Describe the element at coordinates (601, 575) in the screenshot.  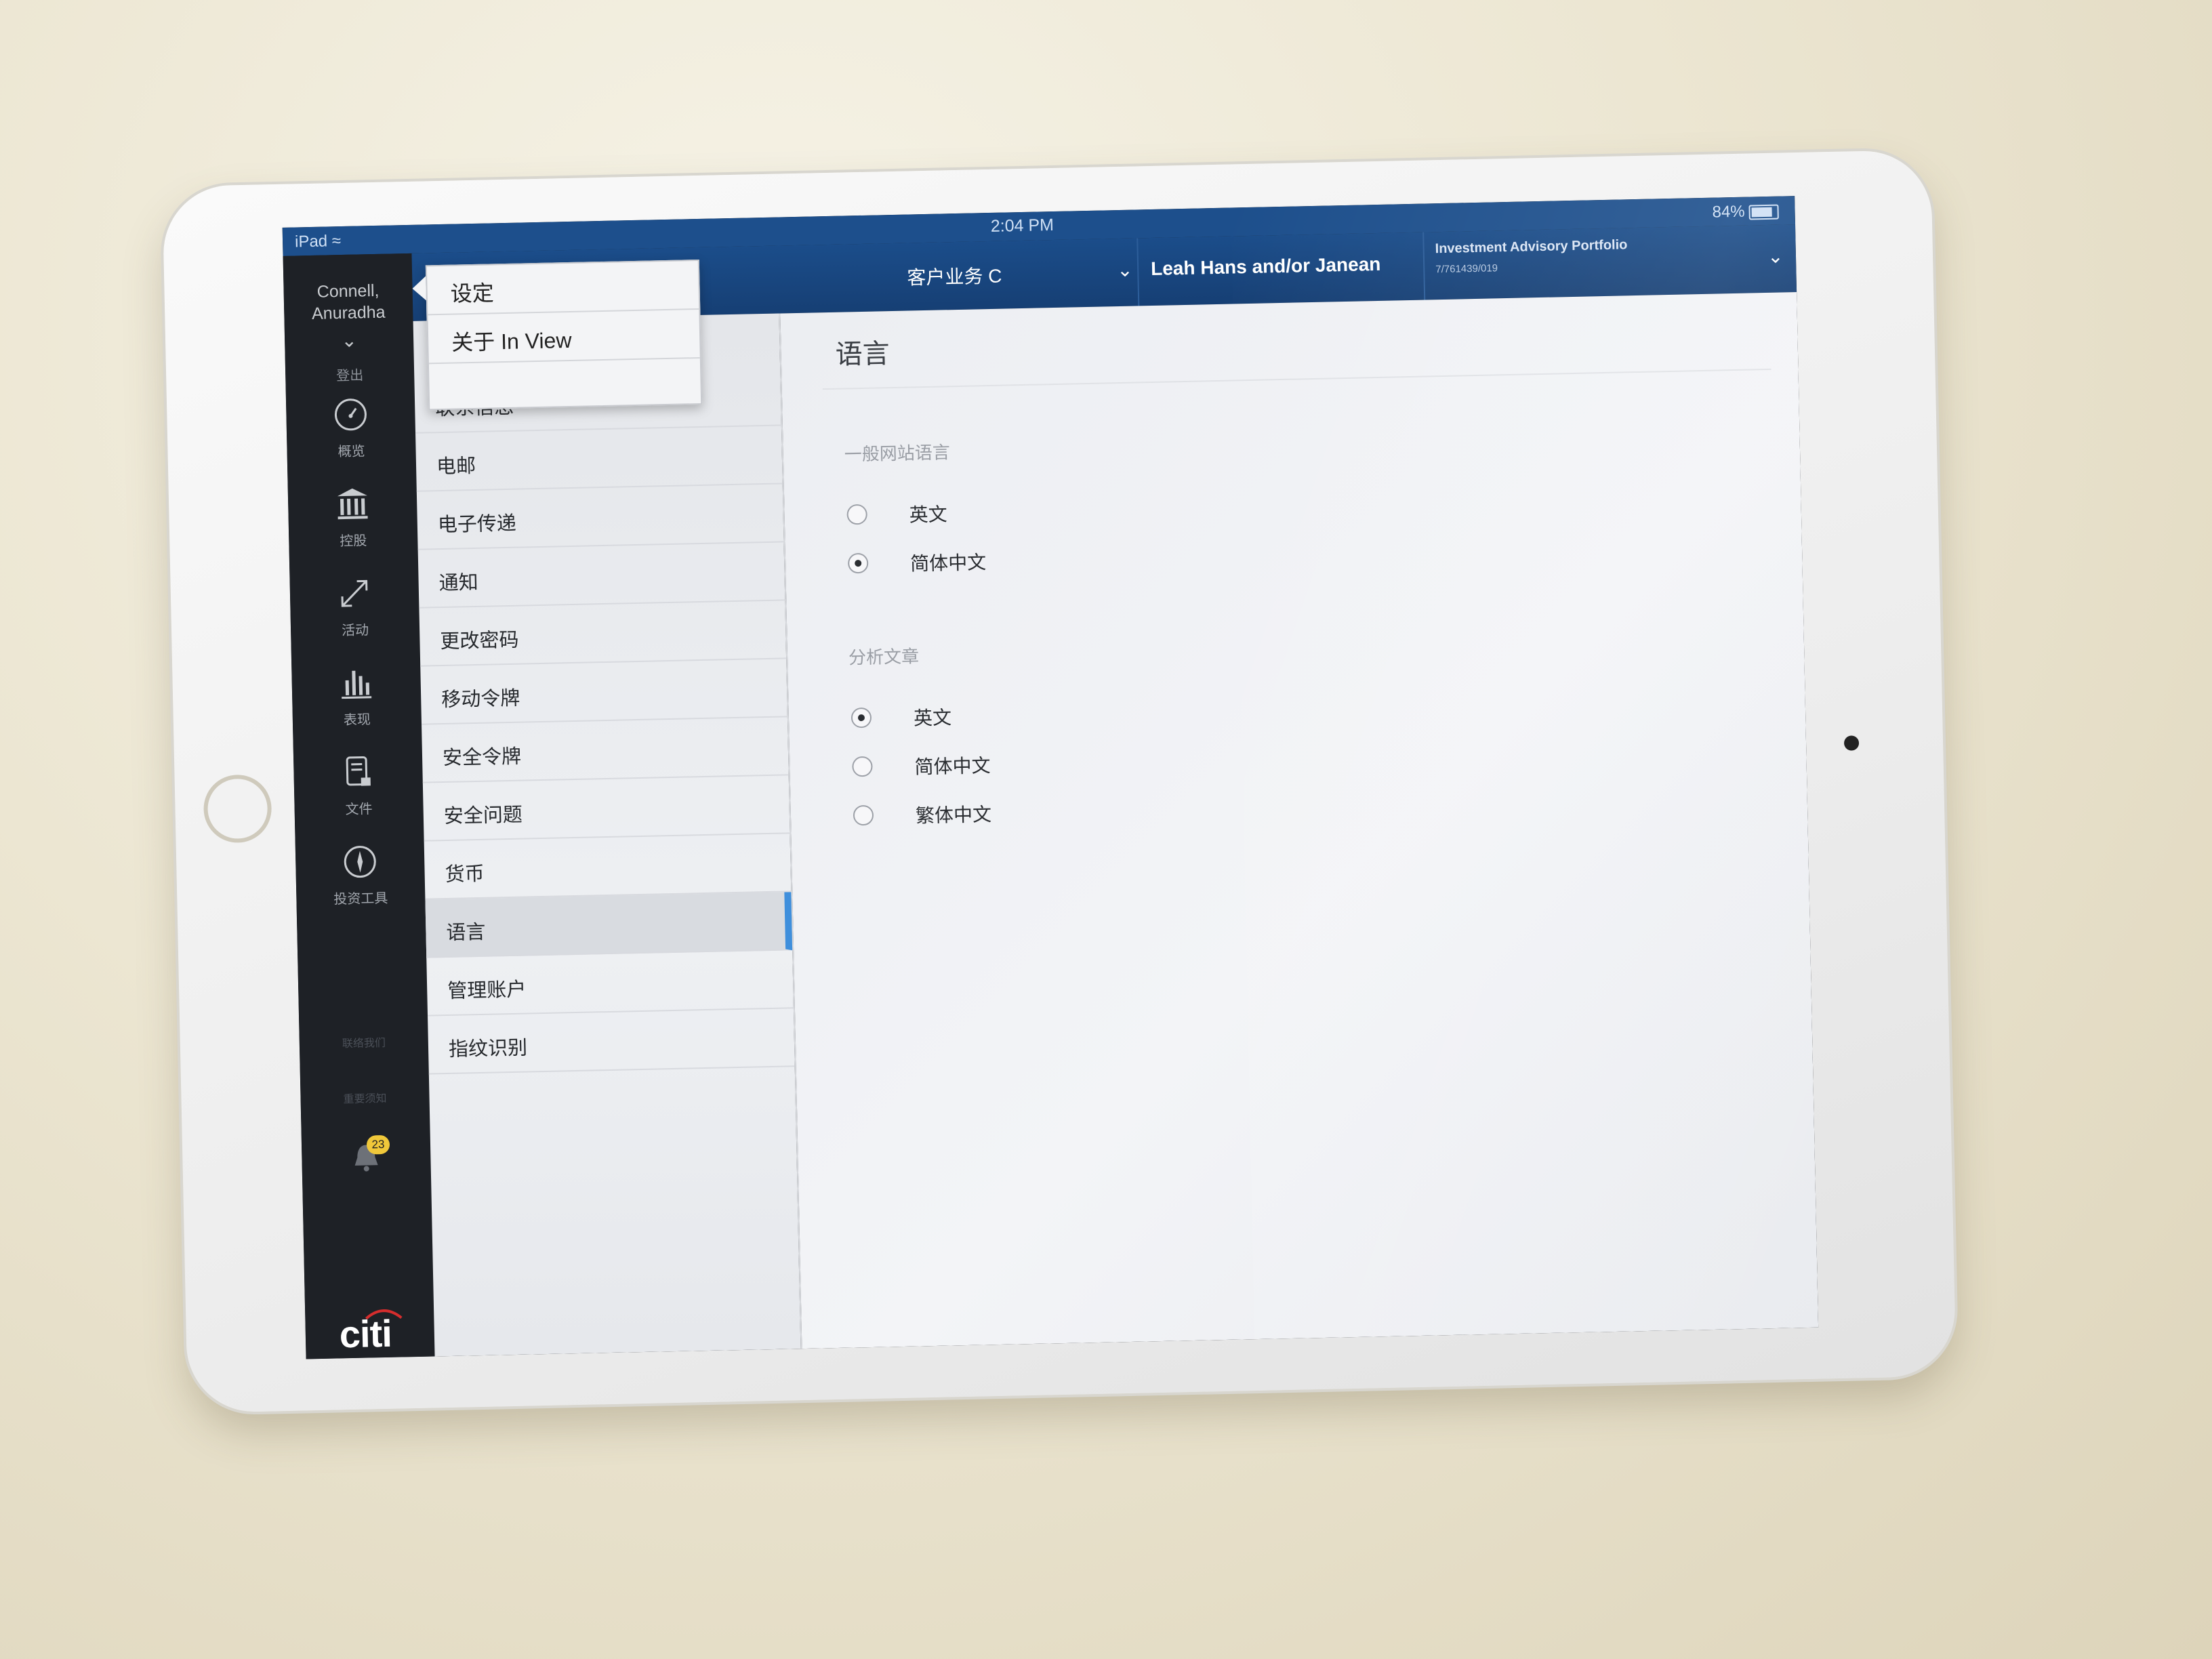
I see `settings-item-notifications: 通知` at that location.